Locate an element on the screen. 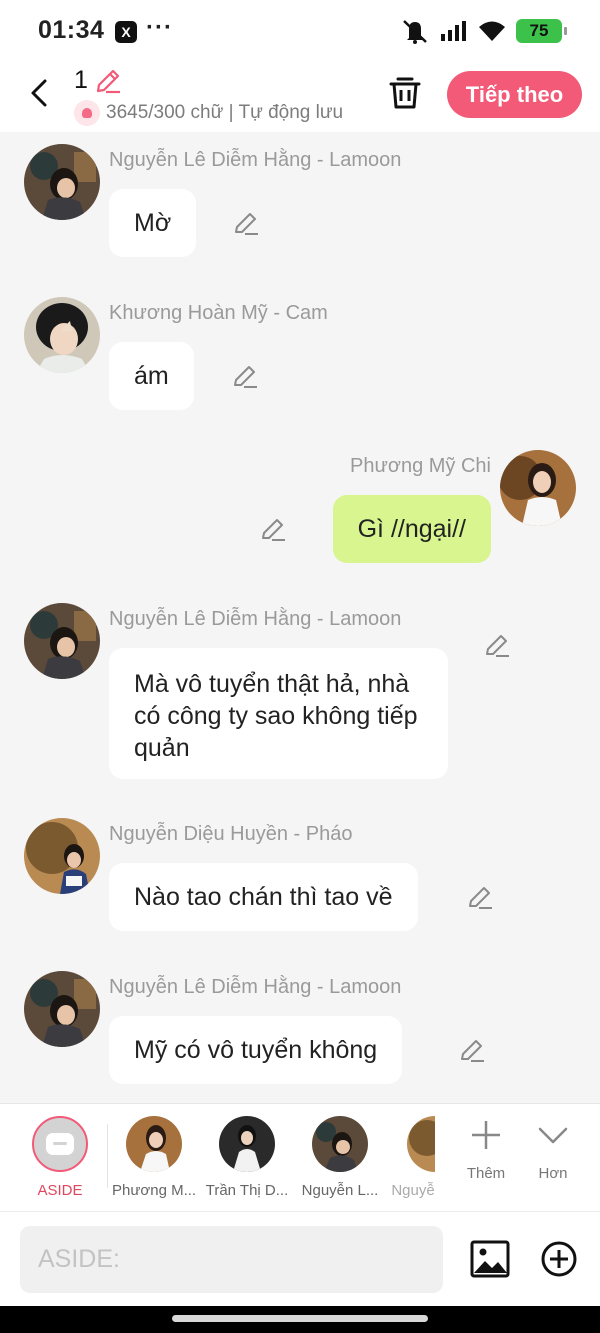  more-label: Hơn is located at coordinates (553, 1173).